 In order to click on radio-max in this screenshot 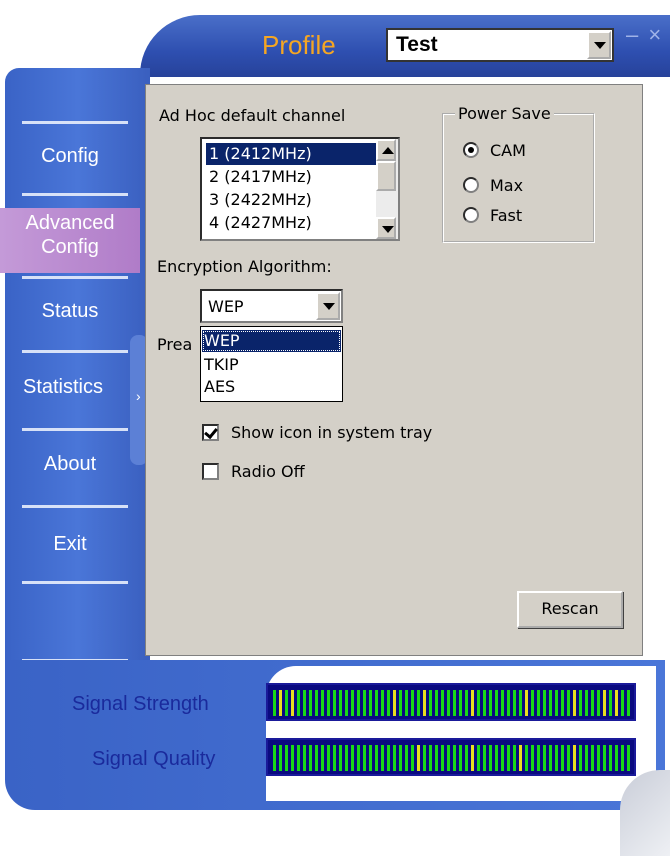, I will do `click(471, 185)`.